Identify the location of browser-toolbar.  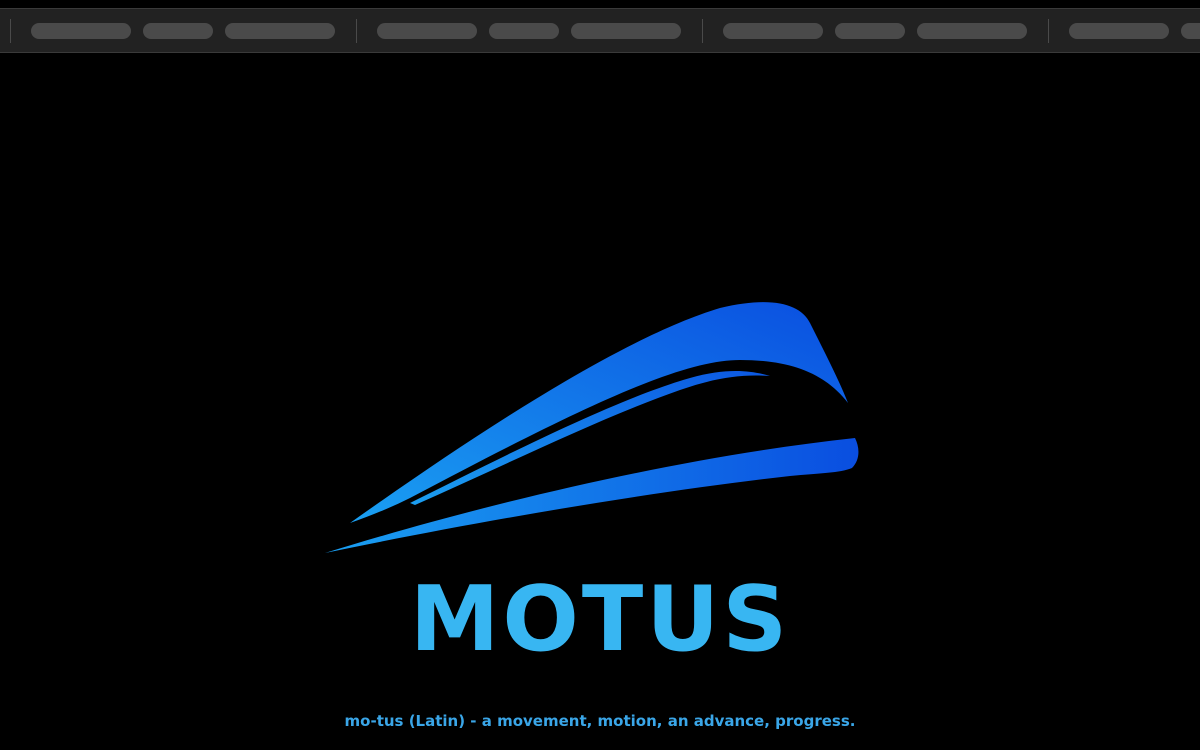
(600, 30).